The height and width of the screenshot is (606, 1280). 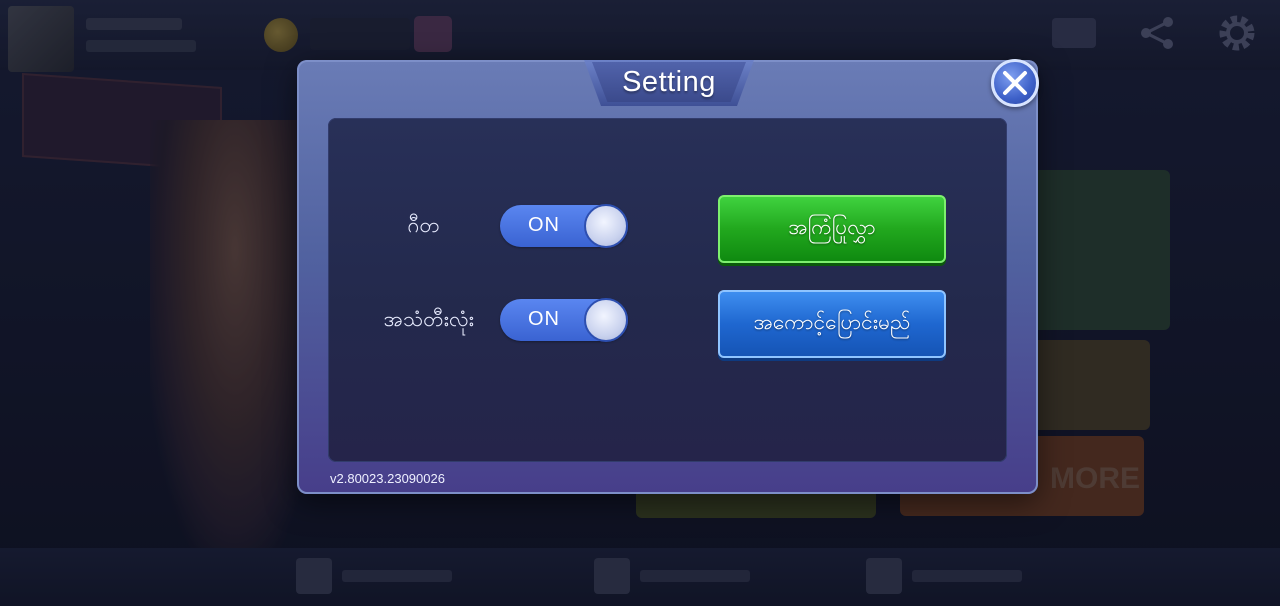 I want to click on version-text: v2.80023.23090026, so click(x=387, y=478).